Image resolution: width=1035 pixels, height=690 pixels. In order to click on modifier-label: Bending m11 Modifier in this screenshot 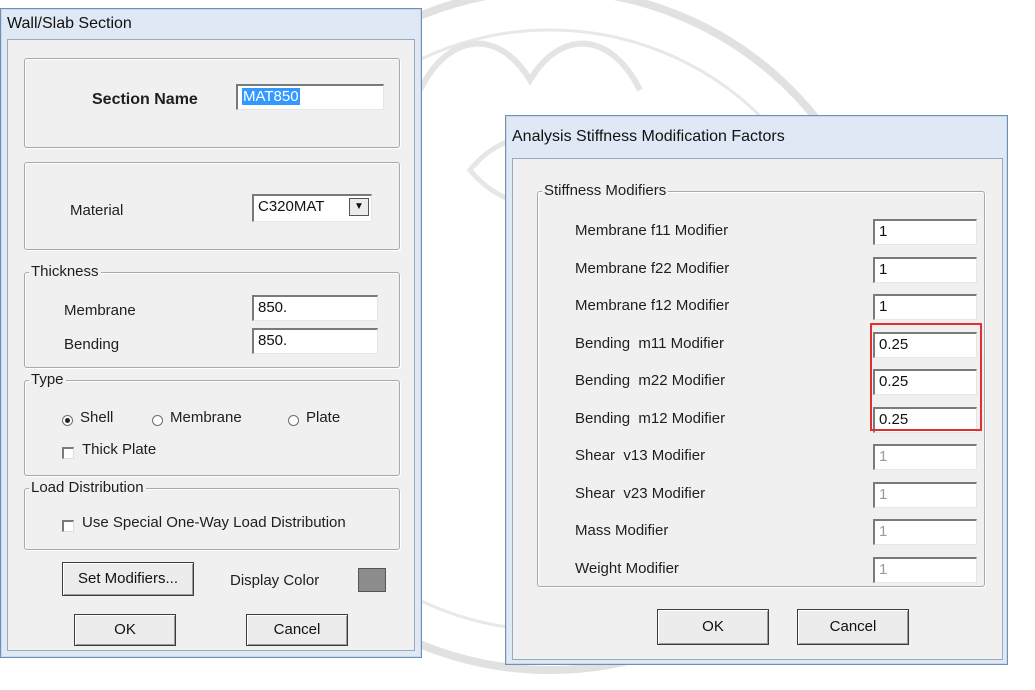, I will do `click(649, 343)`.